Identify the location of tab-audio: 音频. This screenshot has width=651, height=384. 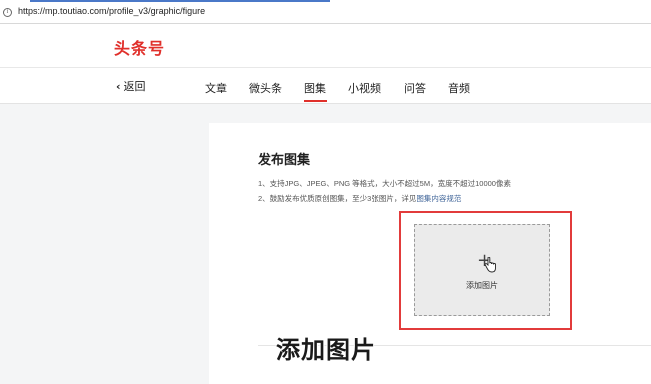
(459, 88).